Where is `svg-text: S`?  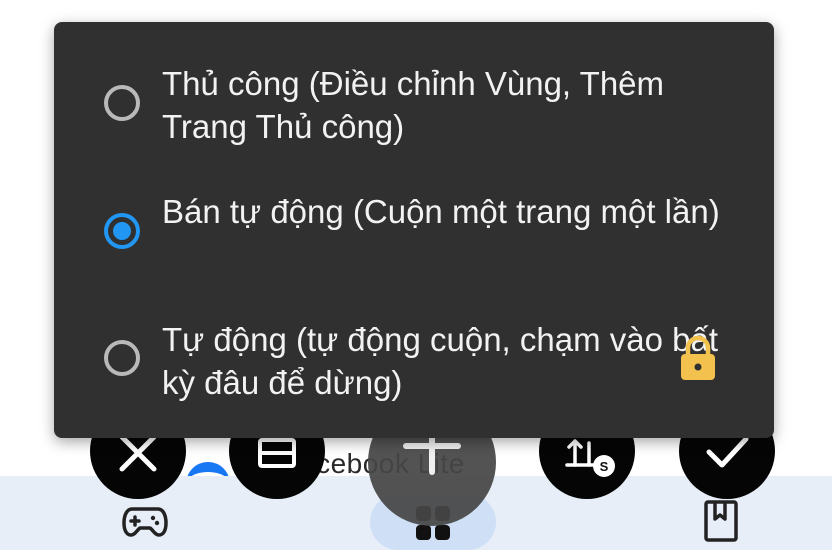
svg-text: S is located at coordinates (604, 466).